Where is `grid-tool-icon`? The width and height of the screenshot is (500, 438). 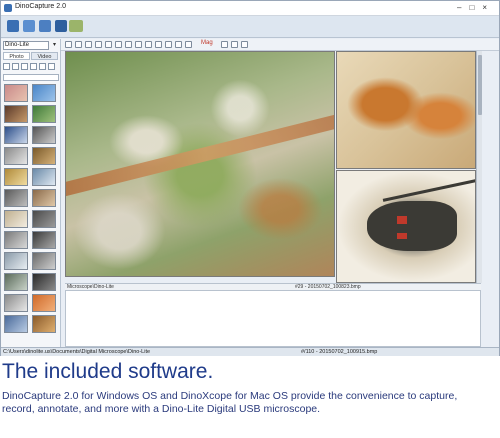
grid-tool-icon is located at coordinates (168, 44).